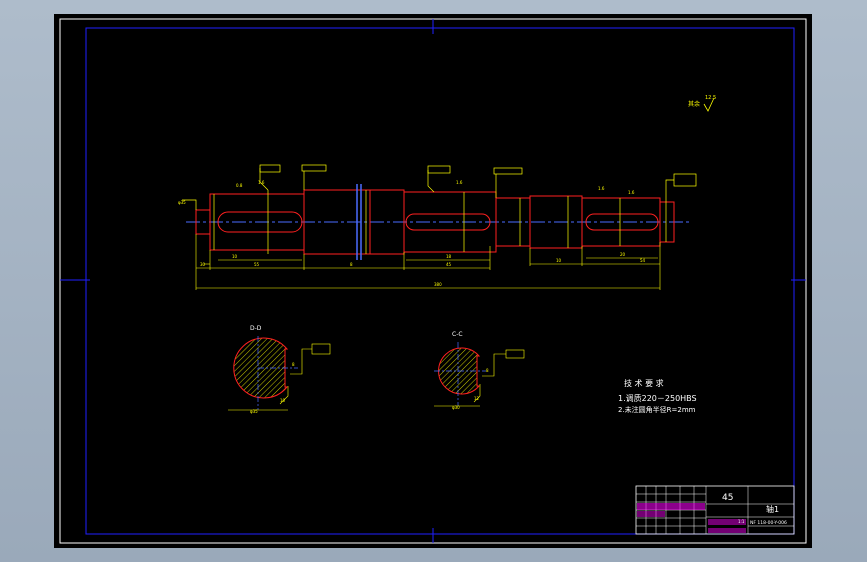 This screenshot has width=867, height=562. I want to click on overall-length-dimension: 380, so click(438, 284).